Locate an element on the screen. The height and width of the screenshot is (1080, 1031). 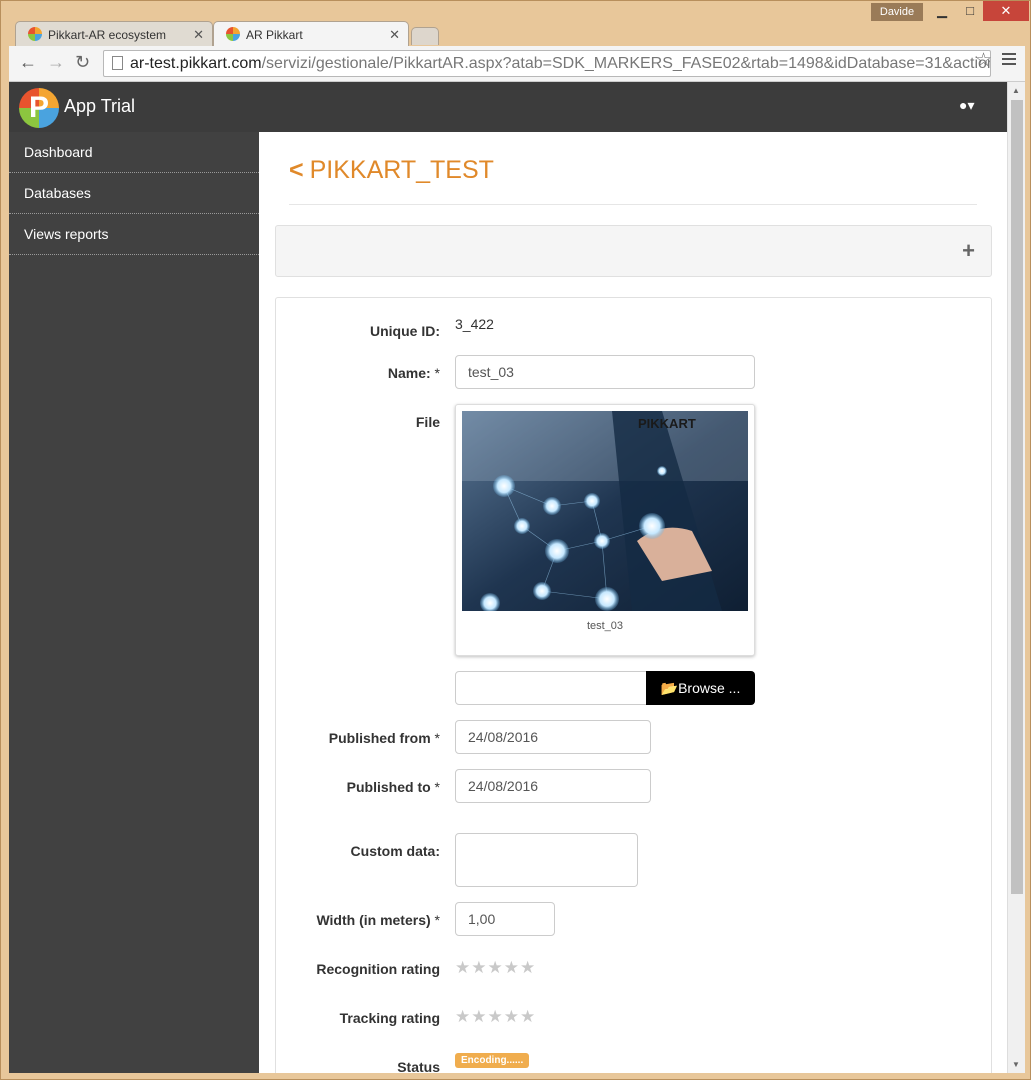
recognition-rating-label: Recognition rating is located at coordinates (378, 969).